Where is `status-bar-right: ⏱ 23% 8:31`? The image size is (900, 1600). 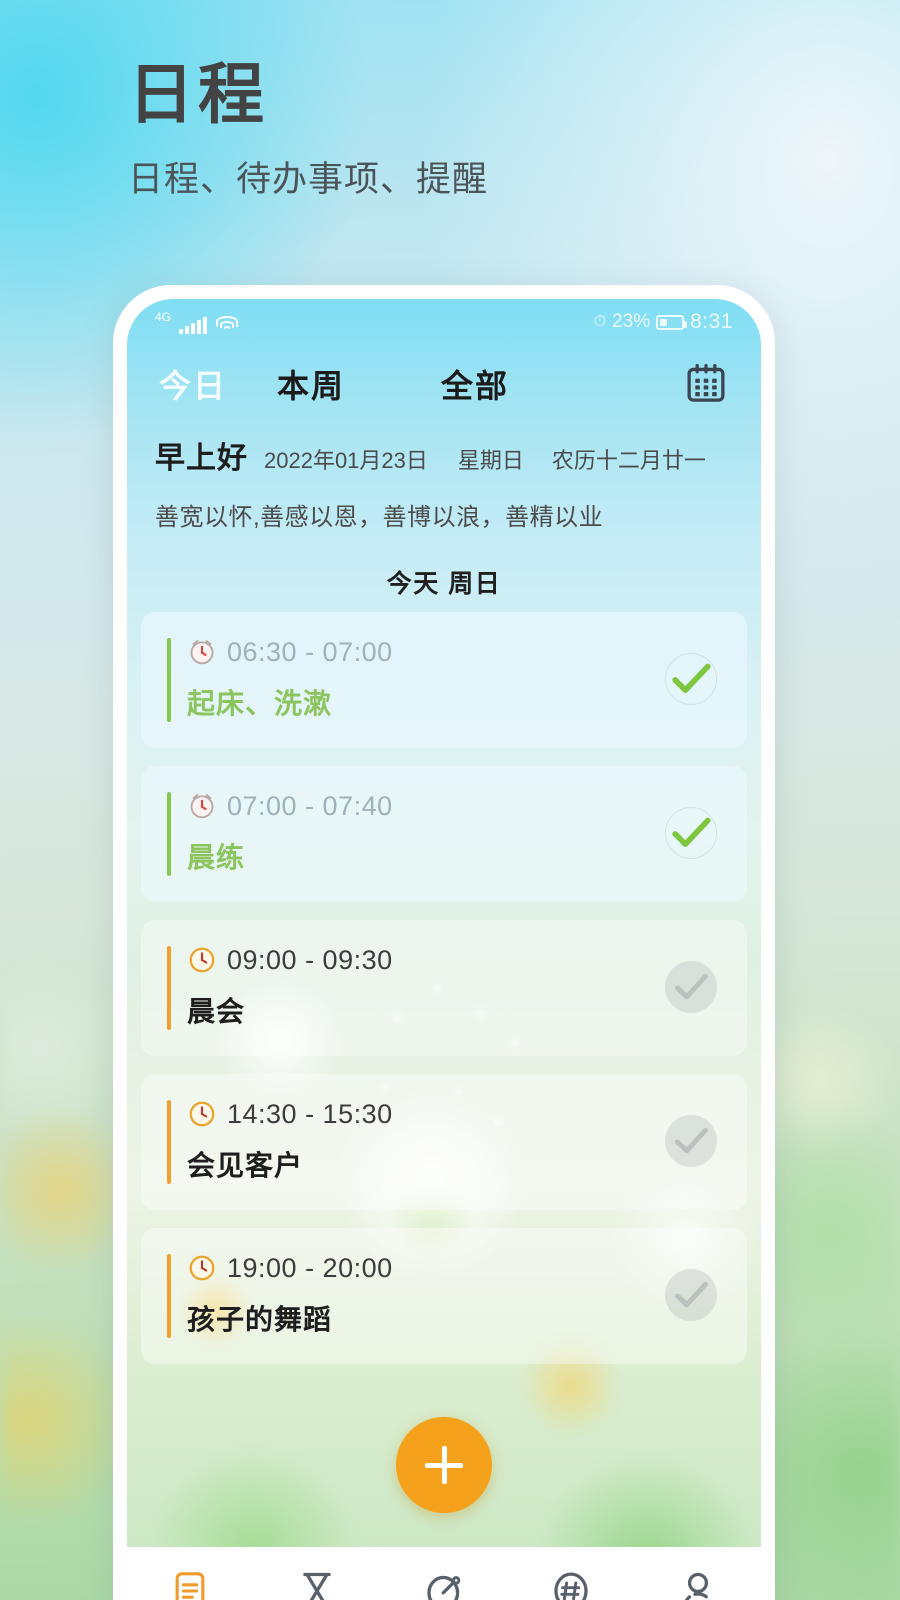
status-bar-right: ⏱ 23% 8:31 is located at coordinates (663, 322).